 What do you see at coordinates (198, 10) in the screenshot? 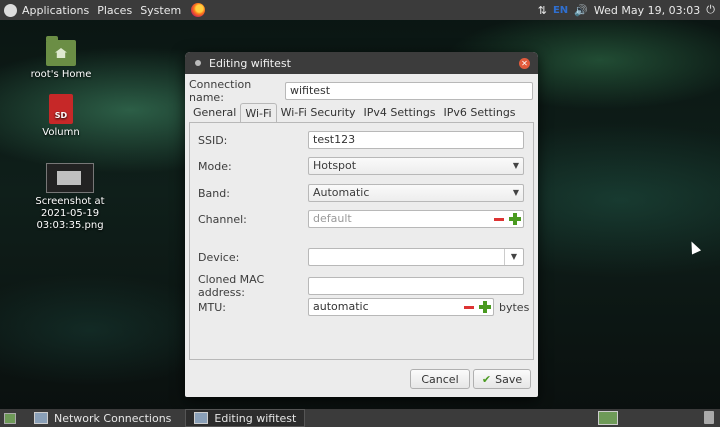
I see `firefox-icon` at bounding box center [198, 10].